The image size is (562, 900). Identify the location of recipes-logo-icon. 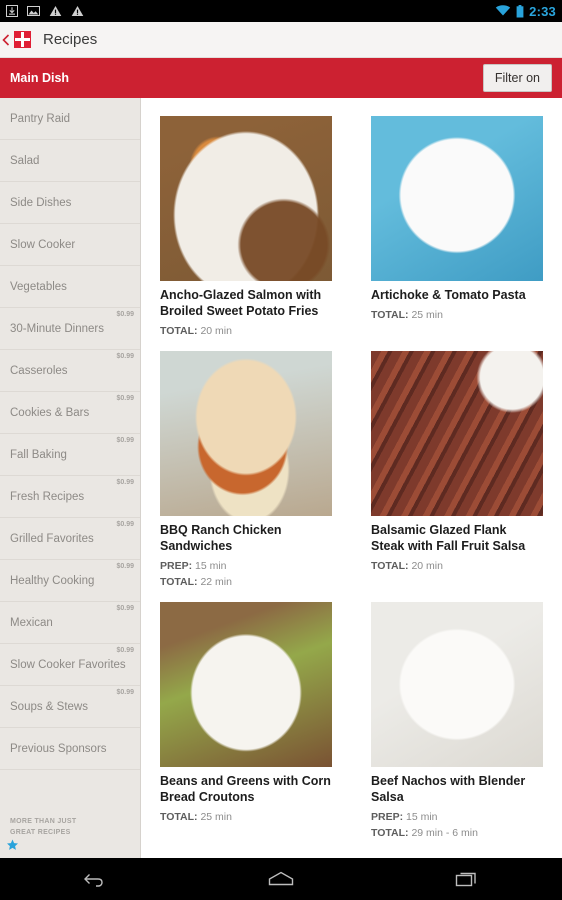
(22, 39).